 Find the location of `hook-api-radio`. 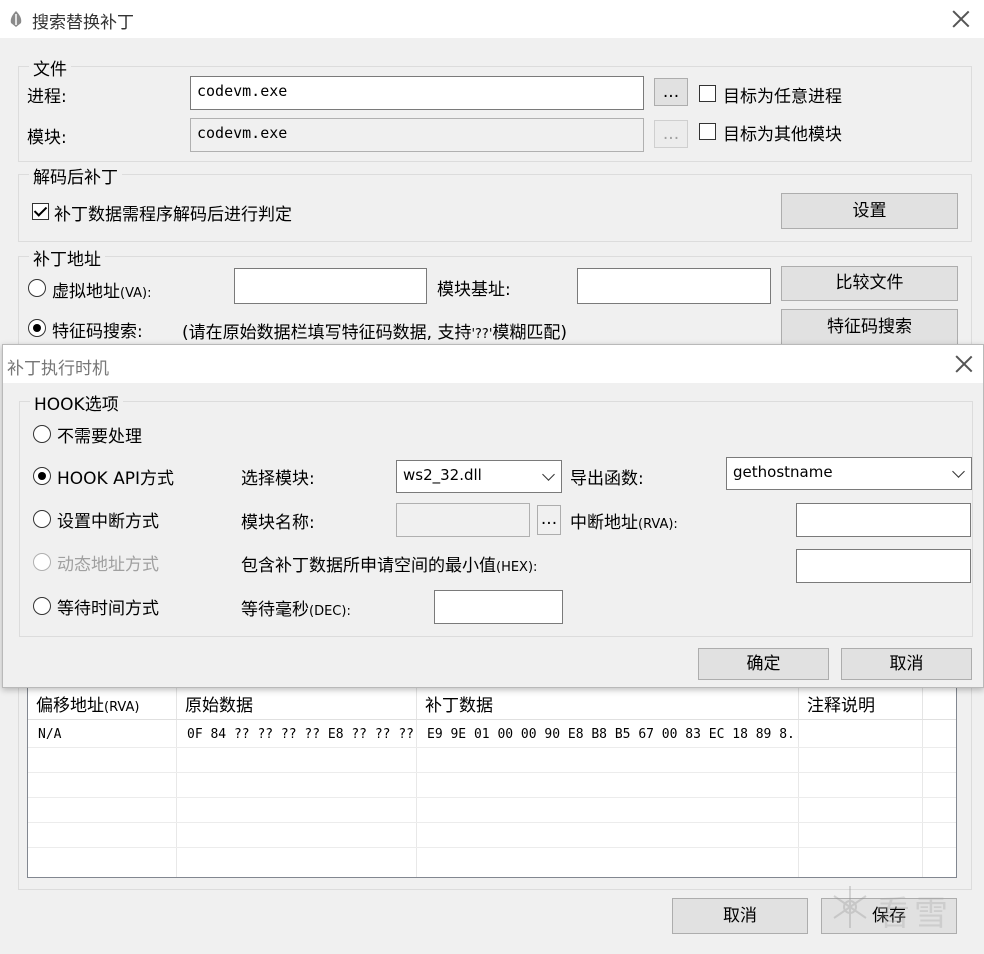

hook-api-radio is located at coordinates (42, 476).